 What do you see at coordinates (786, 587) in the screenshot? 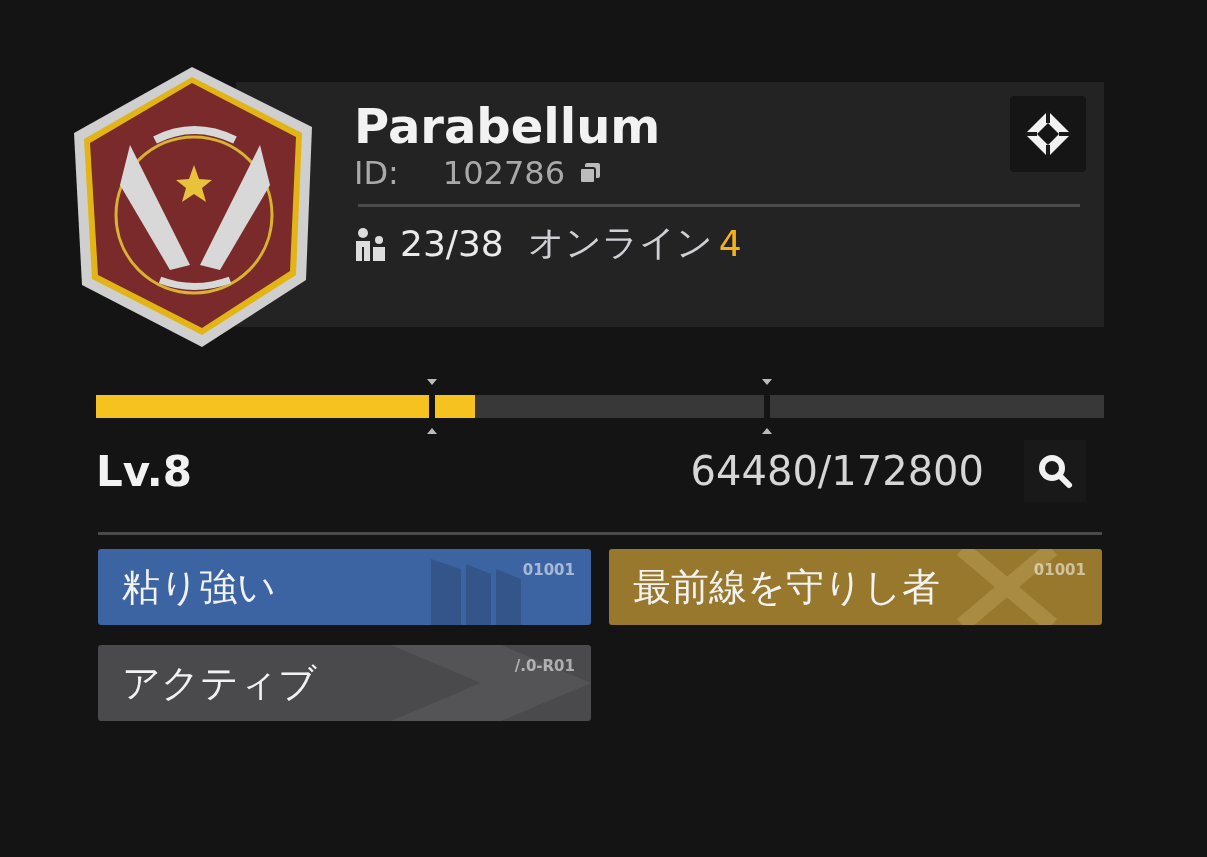
I see `tag-label: 最前線を守りし者` at bounding box center [786, 587].